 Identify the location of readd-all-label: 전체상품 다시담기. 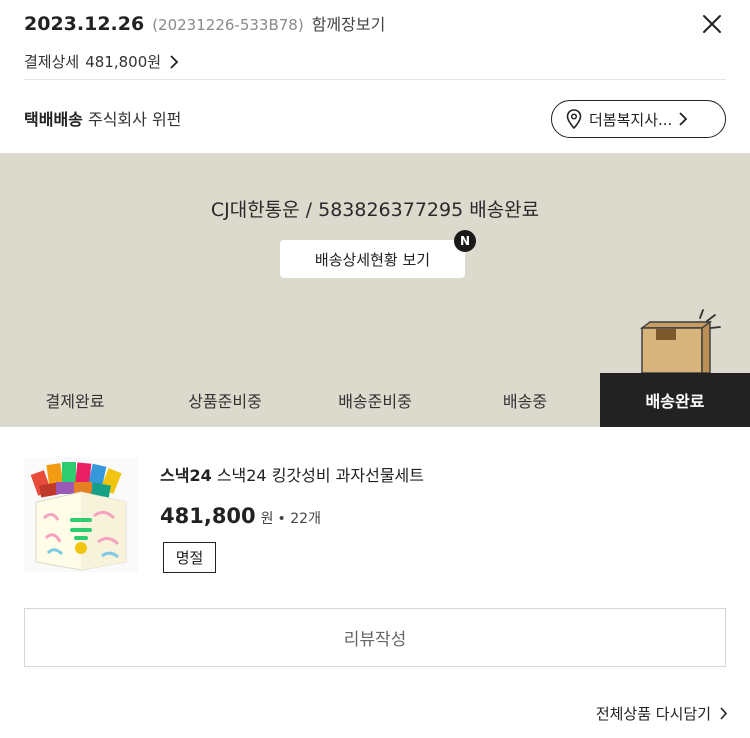
(653, 714).